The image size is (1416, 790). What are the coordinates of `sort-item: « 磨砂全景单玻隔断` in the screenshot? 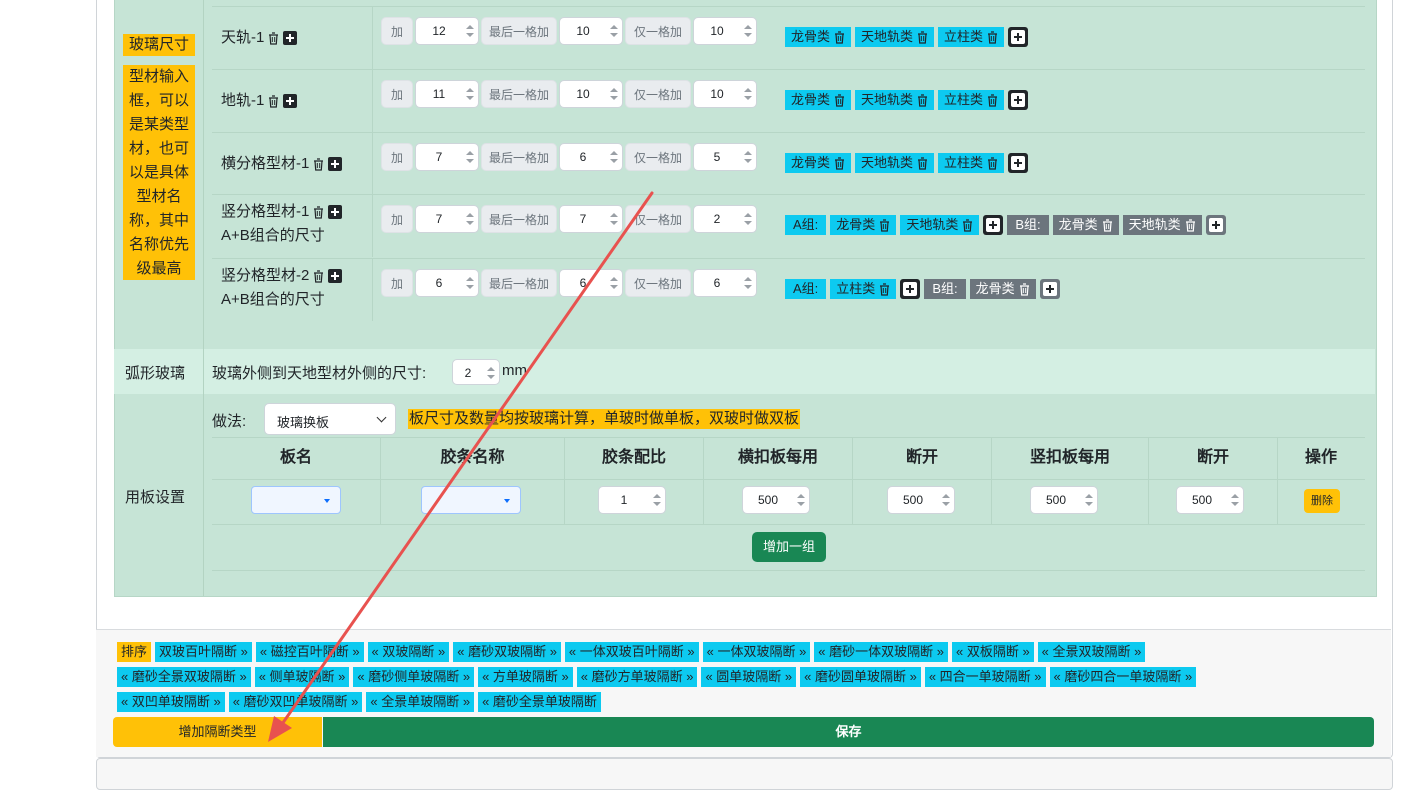 It's located at (539, 702).